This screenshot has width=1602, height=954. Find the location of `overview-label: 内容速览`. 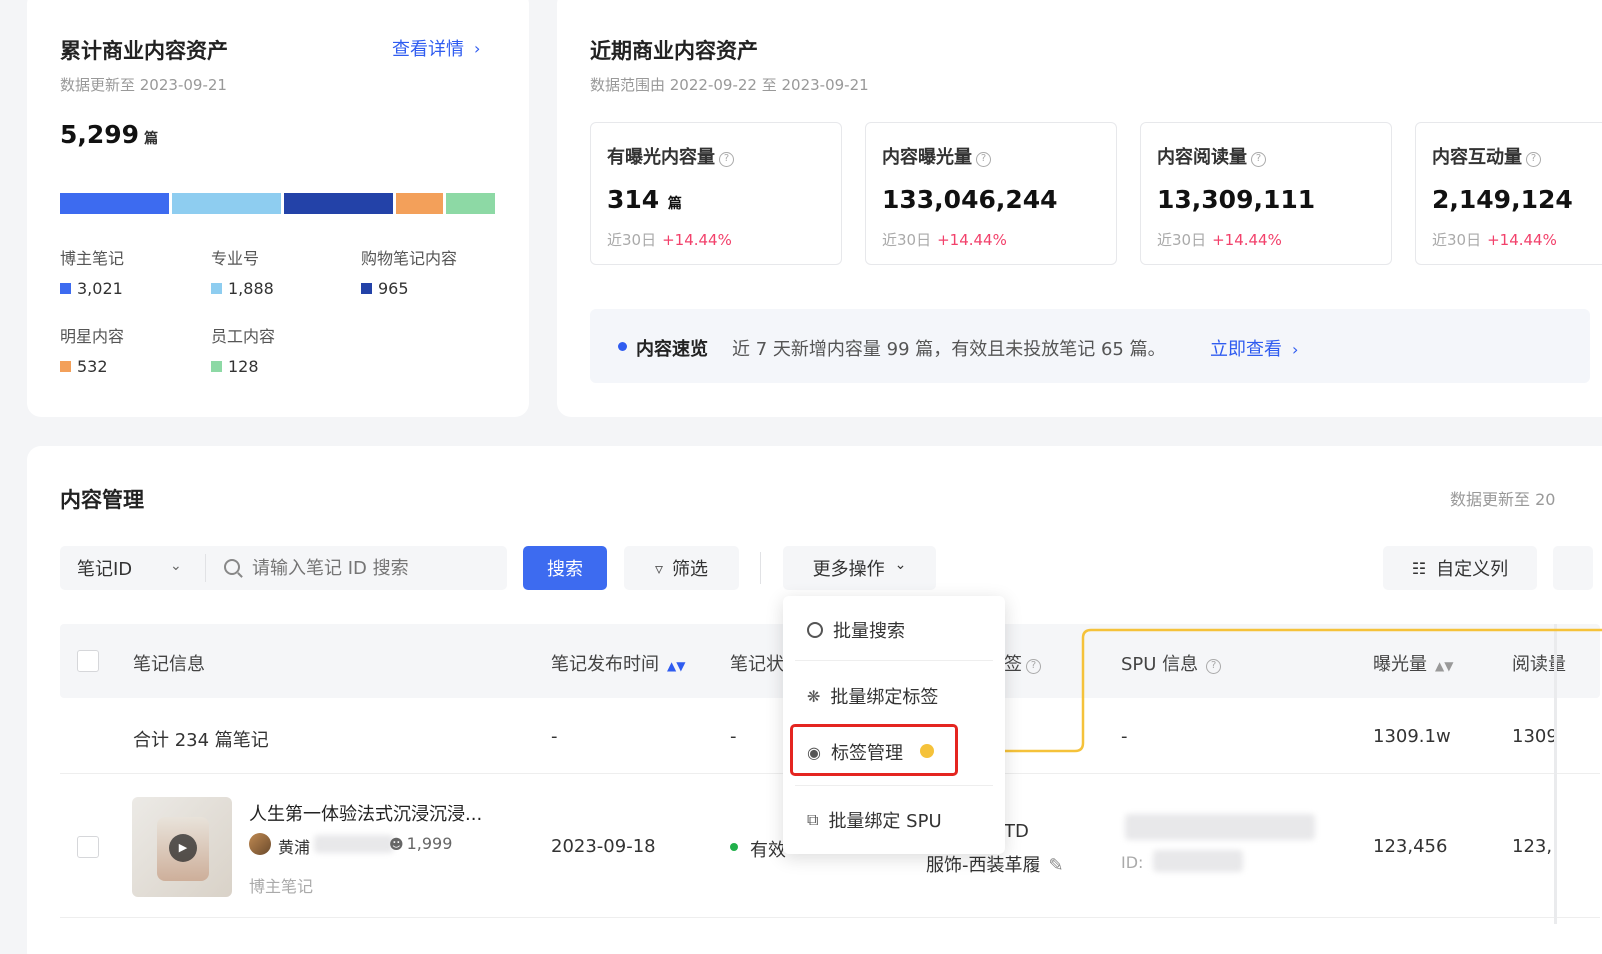

overview-label: 内容速览 is located at coordinates (672, 349).